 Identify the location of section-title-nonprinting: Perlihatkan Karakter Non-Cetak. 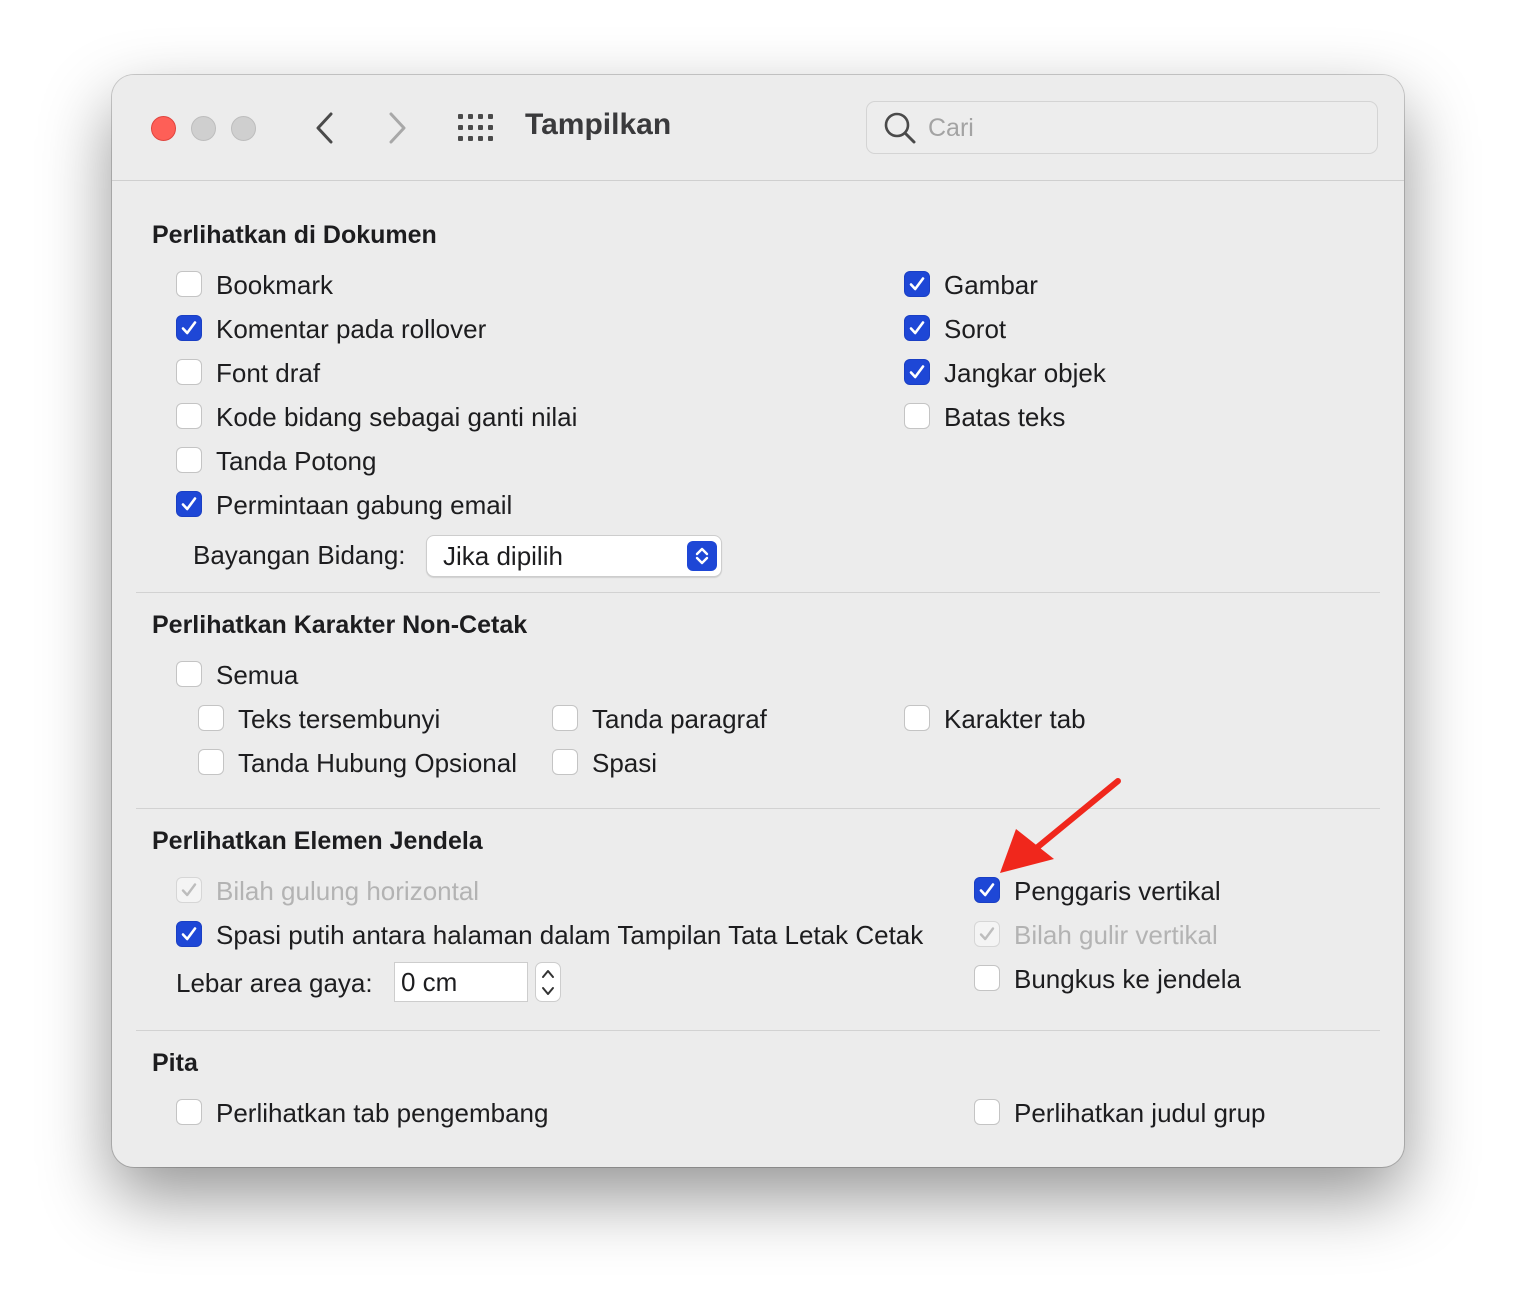
(340, 625).